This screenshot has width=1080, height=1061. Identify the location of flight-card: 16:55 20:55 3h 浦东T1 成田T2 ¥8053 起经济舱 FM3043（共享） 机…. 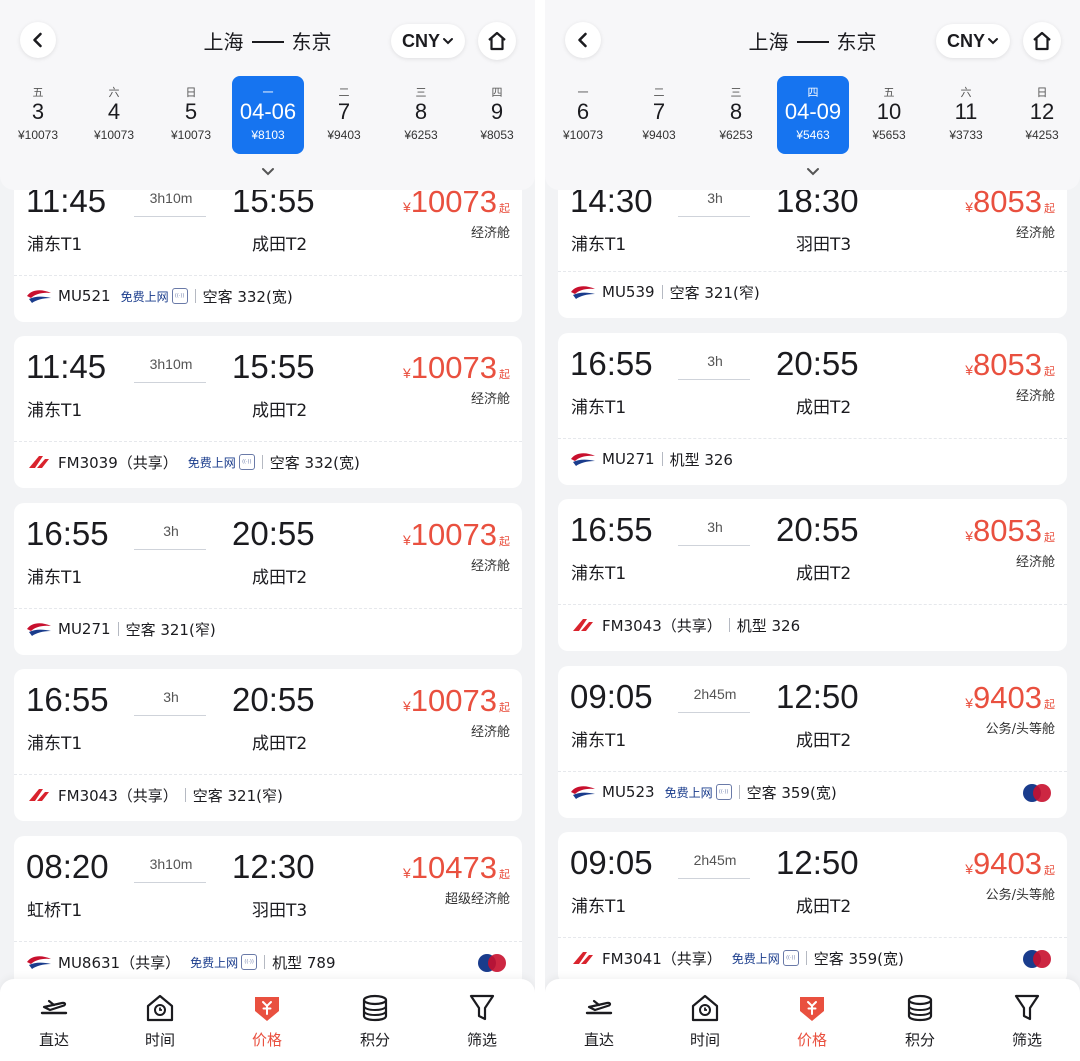
(812, 575).